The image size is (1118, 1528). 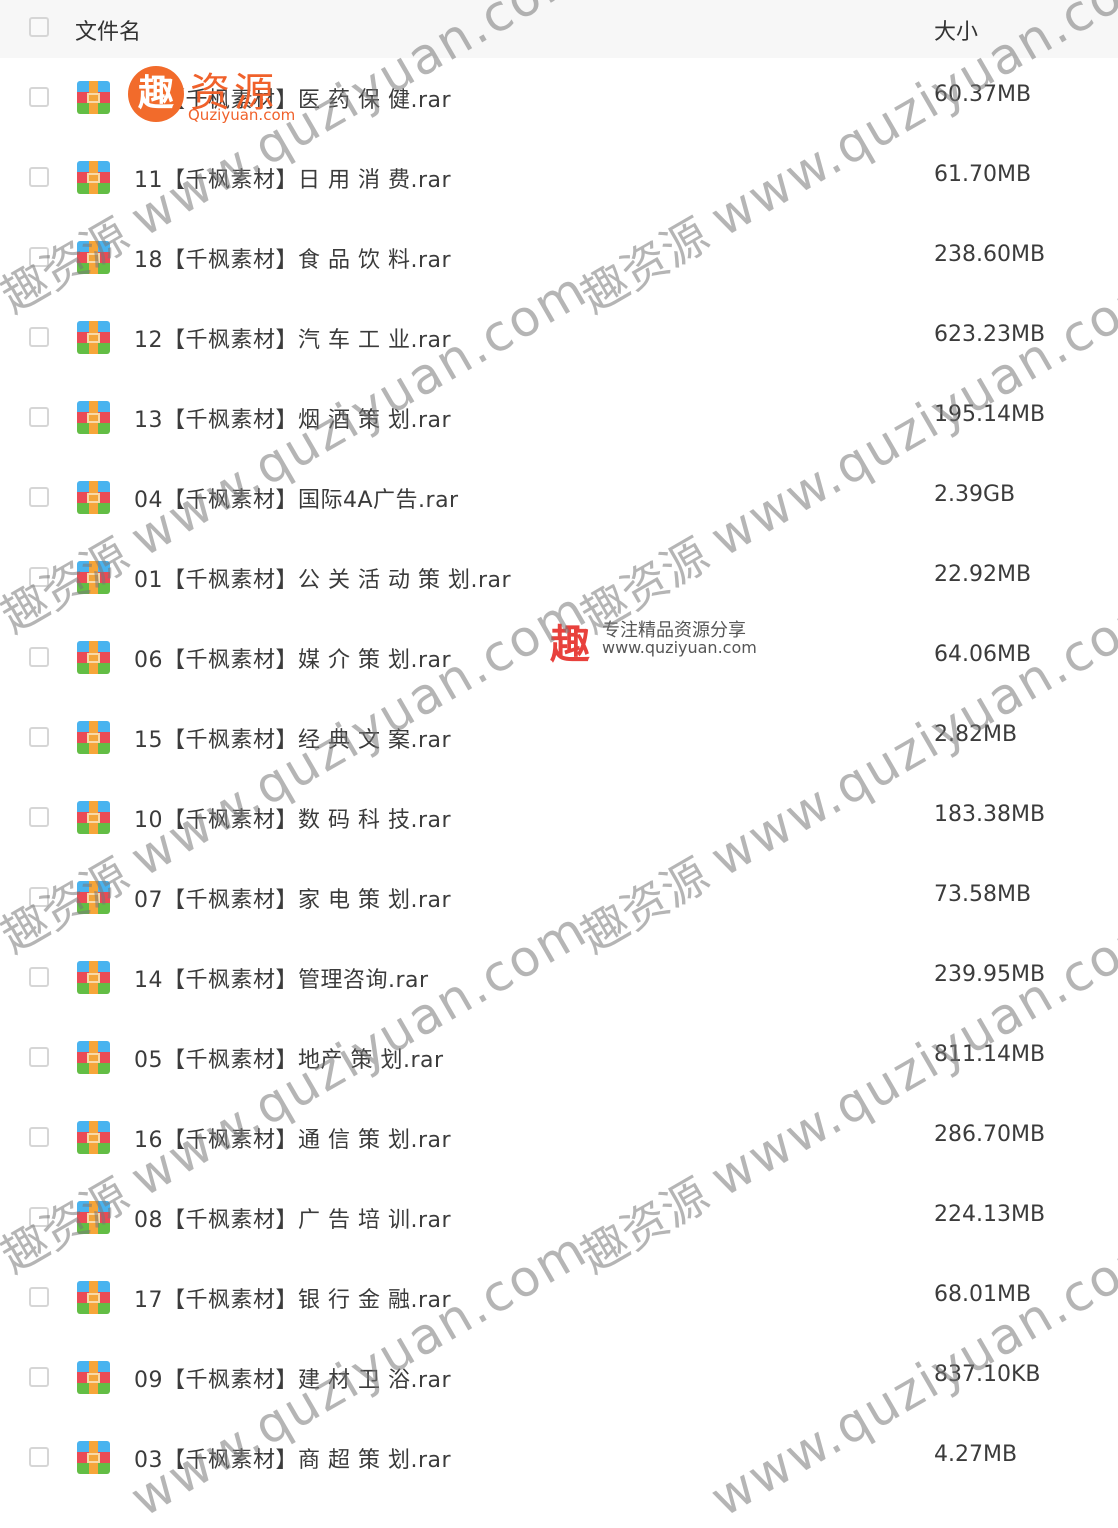 What do you see at coordinates (292, 178) in the screenshot?
I see `file-name: 11【千枫素材】日 用 消 费.rar` at bounding box center [292, 178].